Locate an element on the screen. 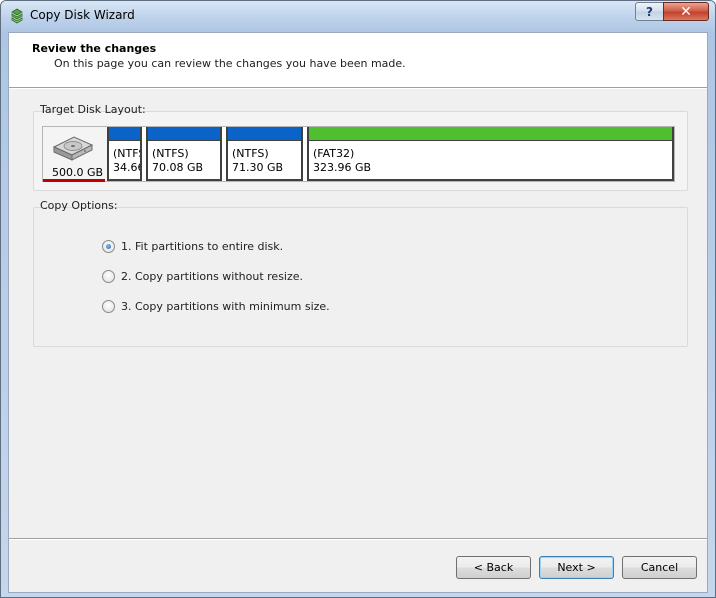 The image size is (716, 598). partition-filesystem: (FAT32) is located at coordinates (334, 153).